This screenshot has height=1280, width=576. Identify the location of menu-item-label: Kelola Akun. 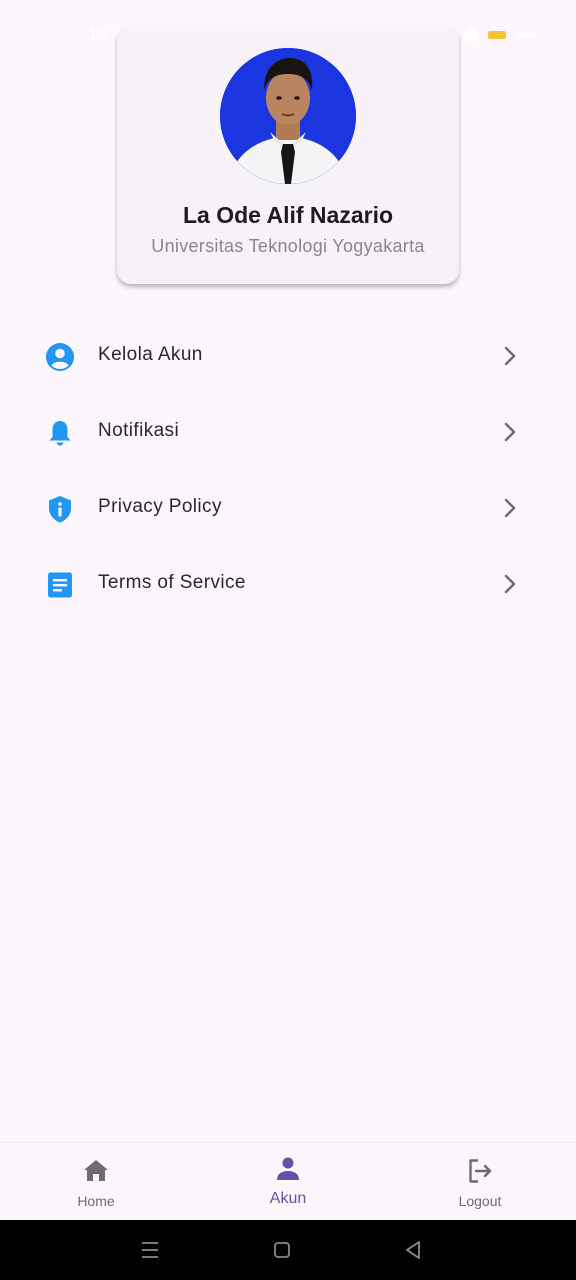
(150, 354).